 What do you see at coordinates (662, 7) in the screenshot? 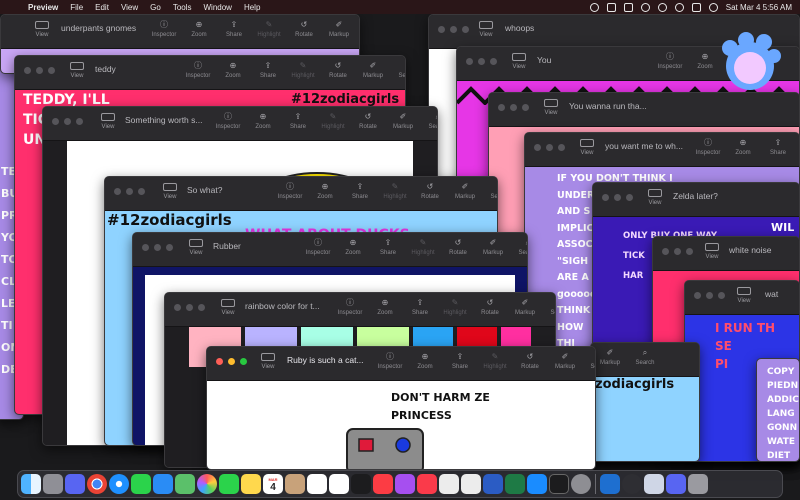
I see `user-status-icon` at bounding box center [662, 7].